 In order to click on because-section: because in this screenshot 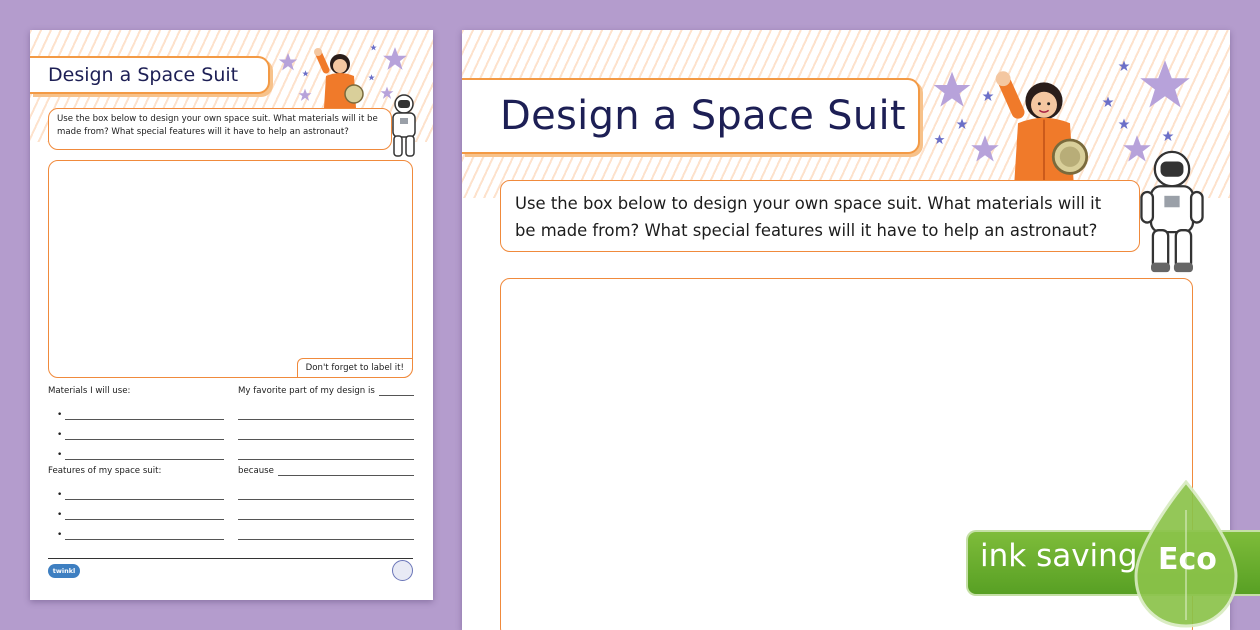, I will do `click(326, 503)`.